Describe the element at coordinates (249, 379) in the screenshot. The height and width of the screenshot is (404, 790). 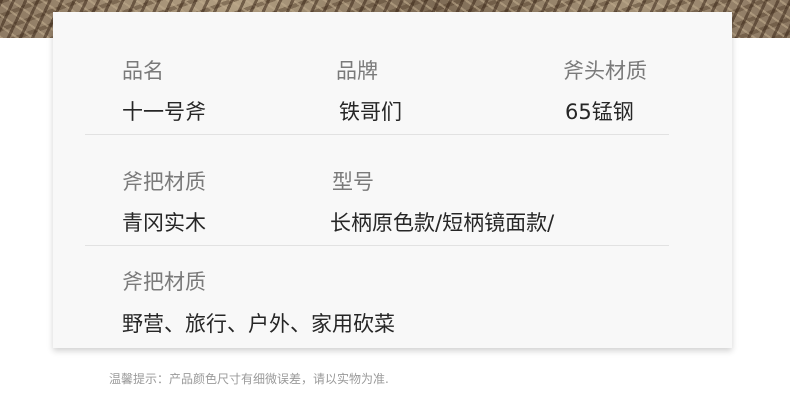
I see `footer-disclaimer: 温馨提示：产品颜色尺寸有细微误差，请以实物为准.` at that location.